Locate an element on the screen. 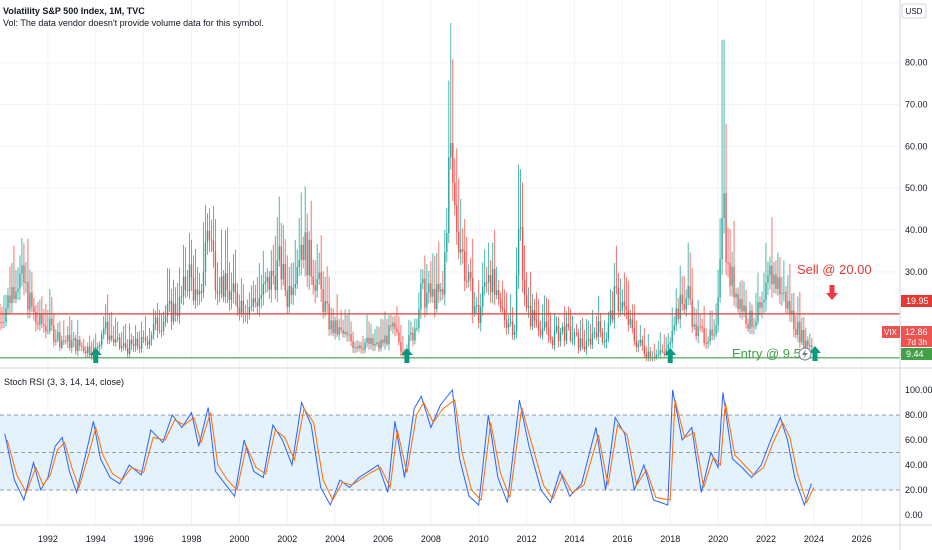  symbol-price-tag: VIX 12.86 7d 3h is located at coordinates (907, 336).